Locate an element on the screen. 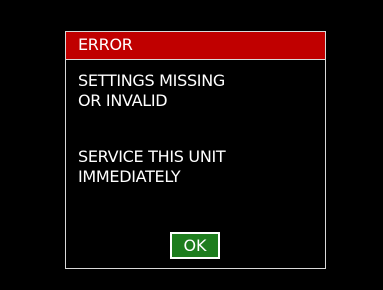  message-line: IMMEDIATELY is located at coordinates (129, 176).